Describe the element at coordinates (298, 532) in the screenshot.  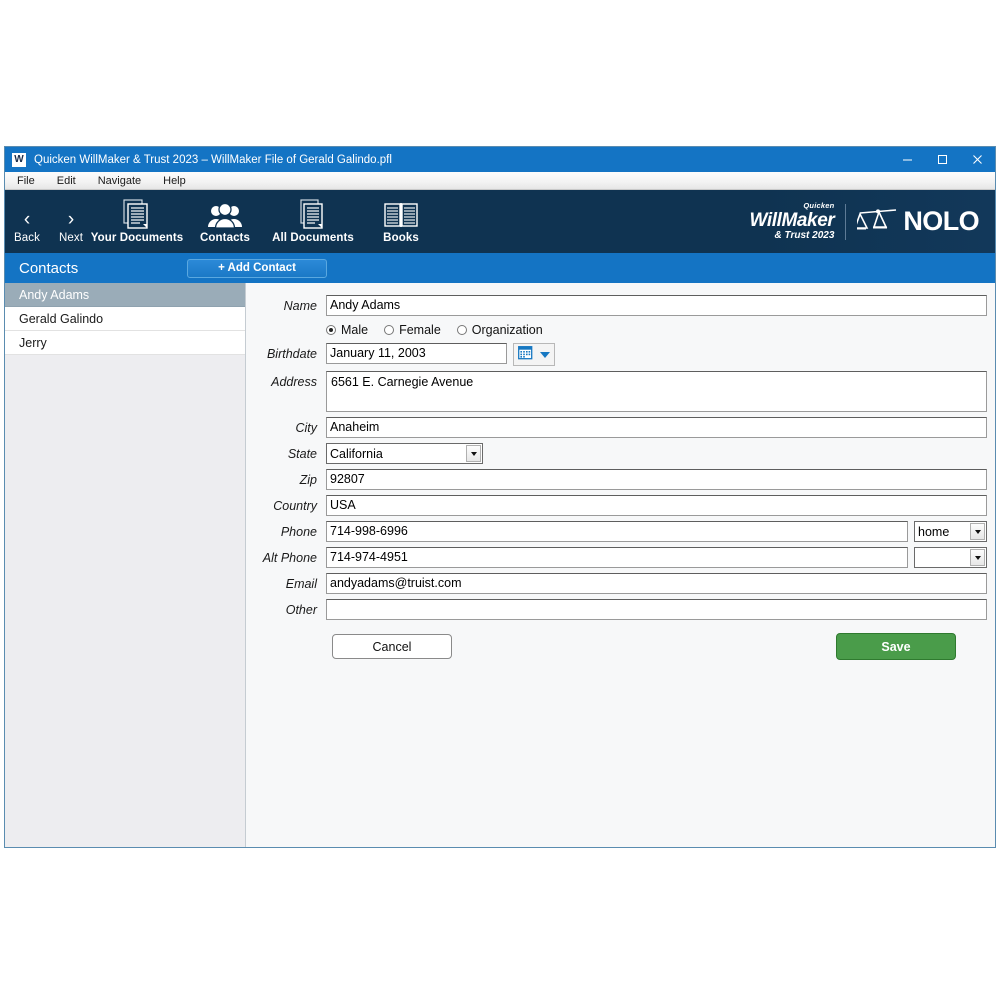
I see `phone-label: Phone` at that location.